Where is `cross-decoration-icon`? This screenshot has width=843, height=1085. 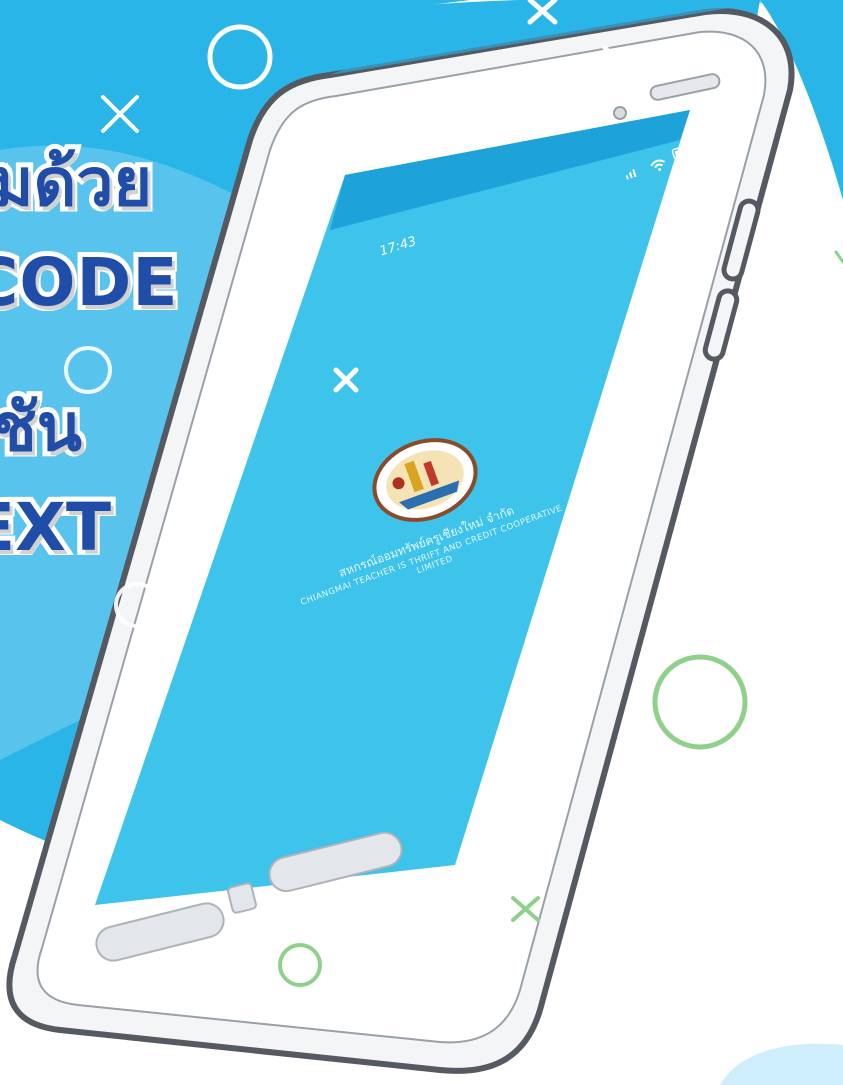 cross-decoration-icon is located at coordinates (838, 257).